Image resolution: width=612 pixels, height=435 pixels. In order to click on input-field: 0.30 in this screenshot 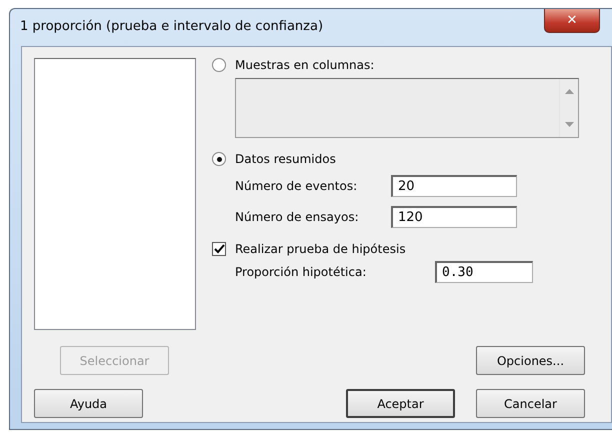, I will do `click(484, 272)`.